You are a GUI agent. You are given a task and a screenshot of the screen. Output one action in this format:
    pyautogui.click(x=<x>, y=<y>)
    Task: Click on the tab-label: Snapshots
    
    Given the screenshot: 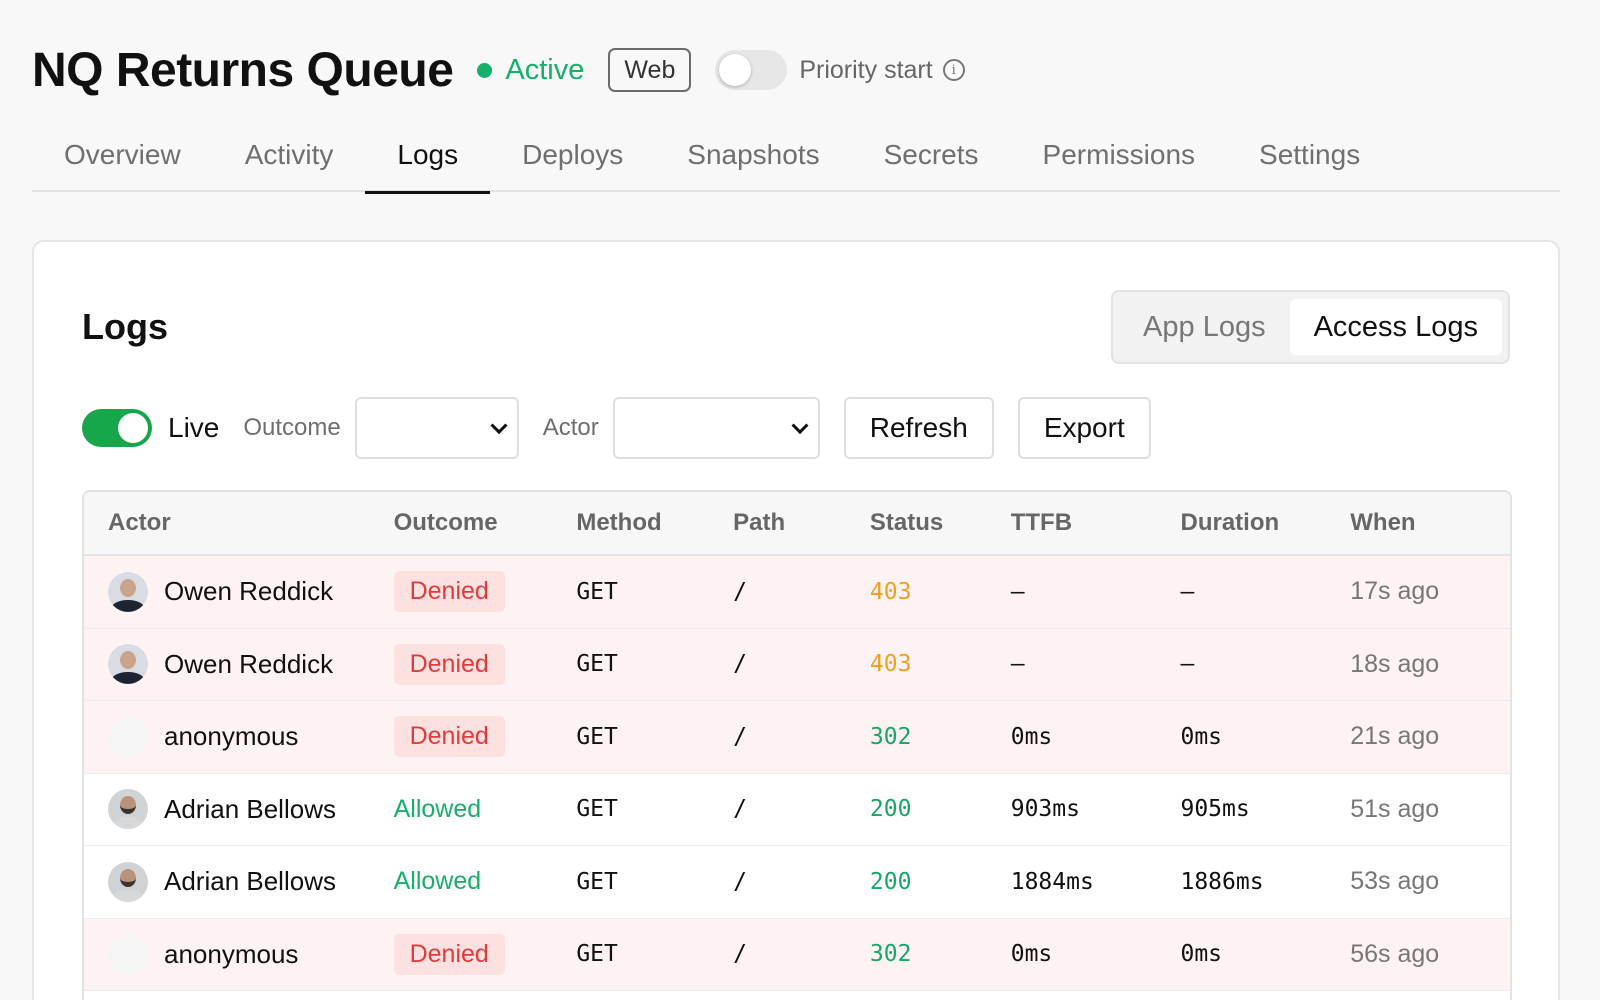 What is the action you would take?
    pyautogui.click(x=753, y=154)
    